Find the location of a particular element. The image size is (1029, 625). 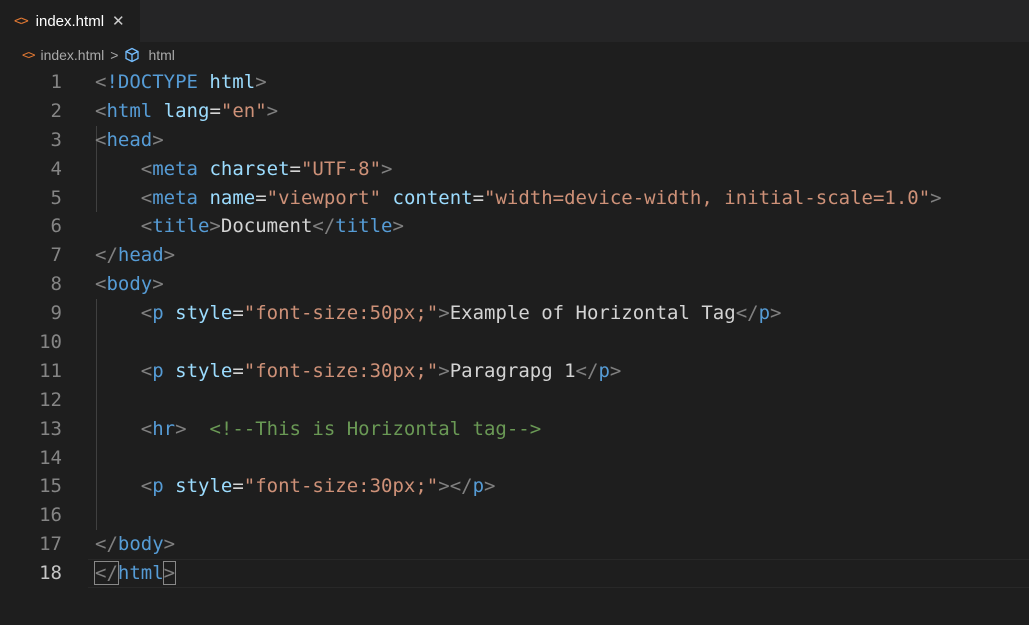

line-number: 7 is located at coordinates (56, 255).